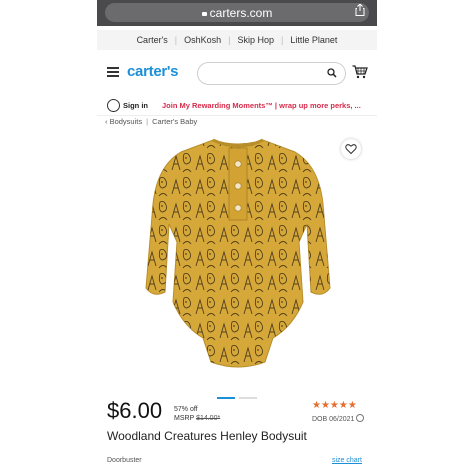 The image size is (474, 474). I want to click on search-icon, so click(332, 73).